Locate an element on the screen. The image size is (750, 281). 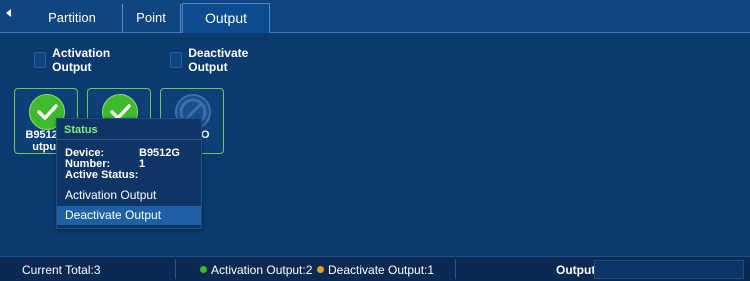
popup-title: Status is located at coordinates (81, 130).